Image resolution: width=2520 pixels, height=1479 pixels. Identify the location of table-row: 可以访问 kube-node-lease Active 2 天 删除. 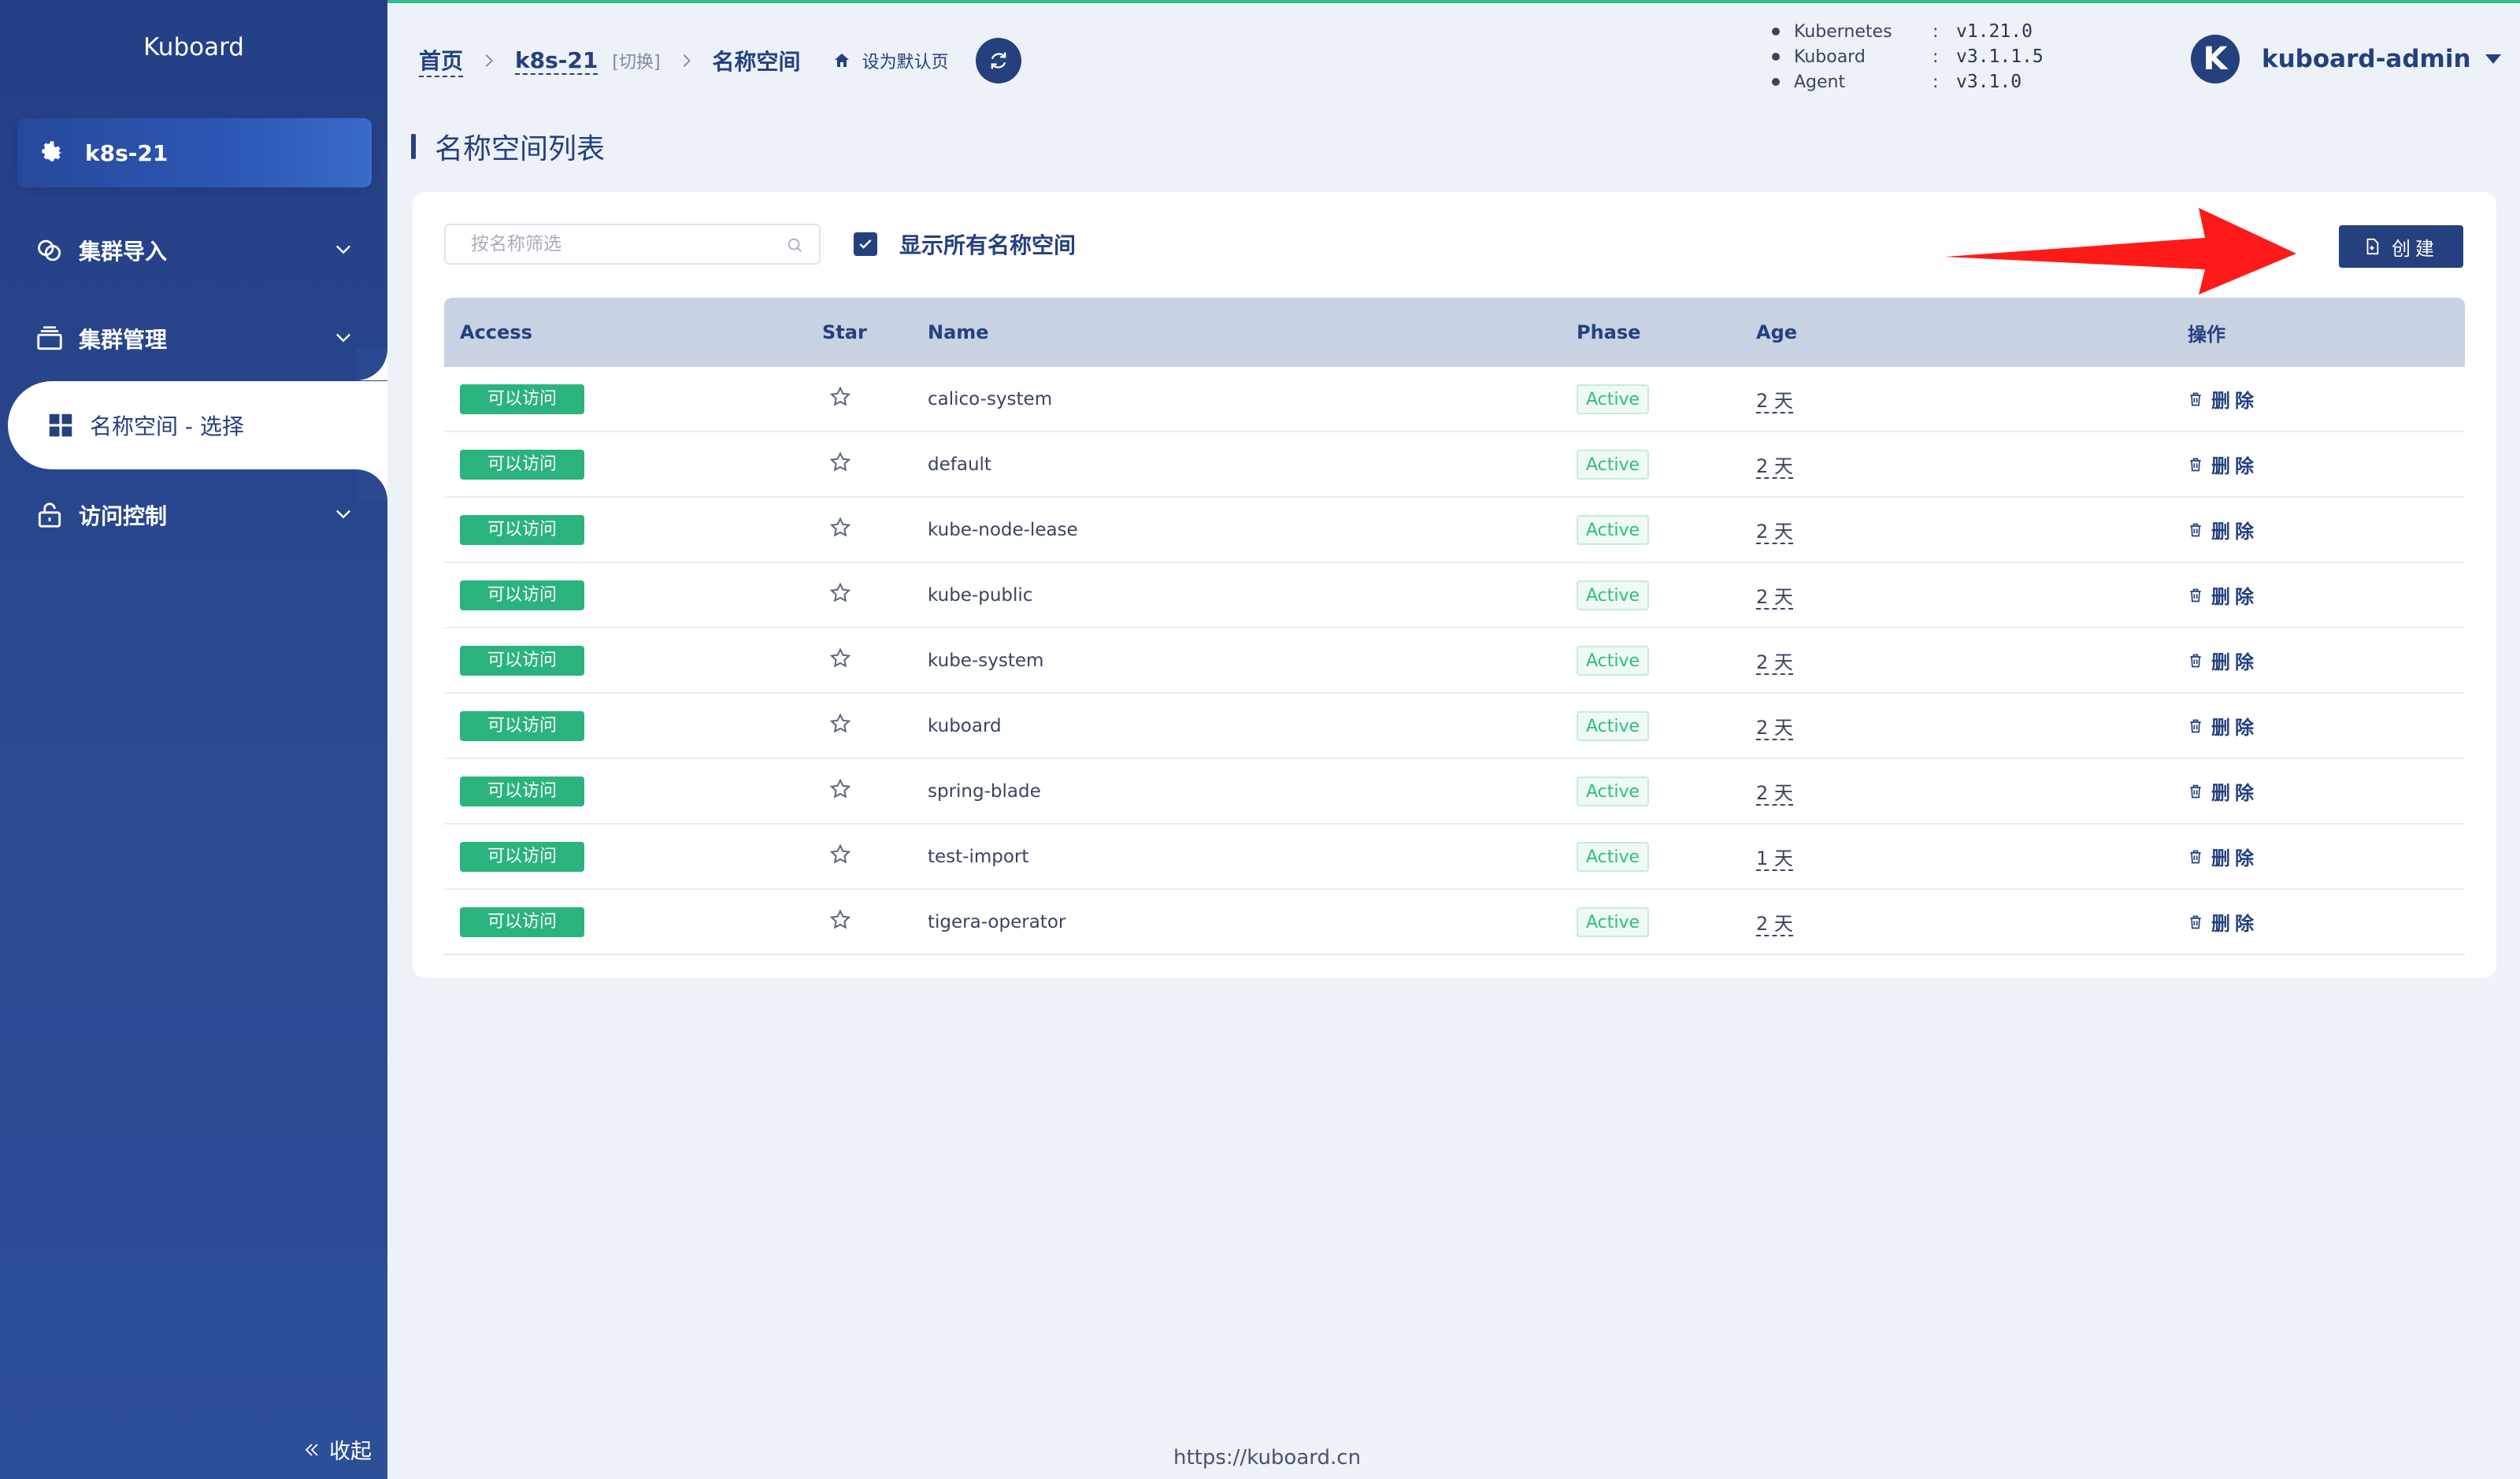
(1454, 530).